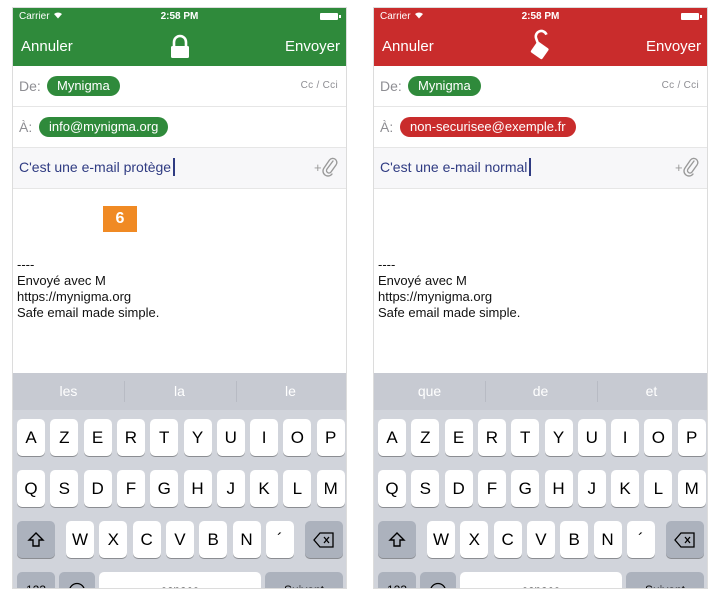 This screenshot has width=715, height=589. What do you see at coordinates (438, 585) in the screenshot?
I see `emoji-icon` at bounding box center [438, 585].